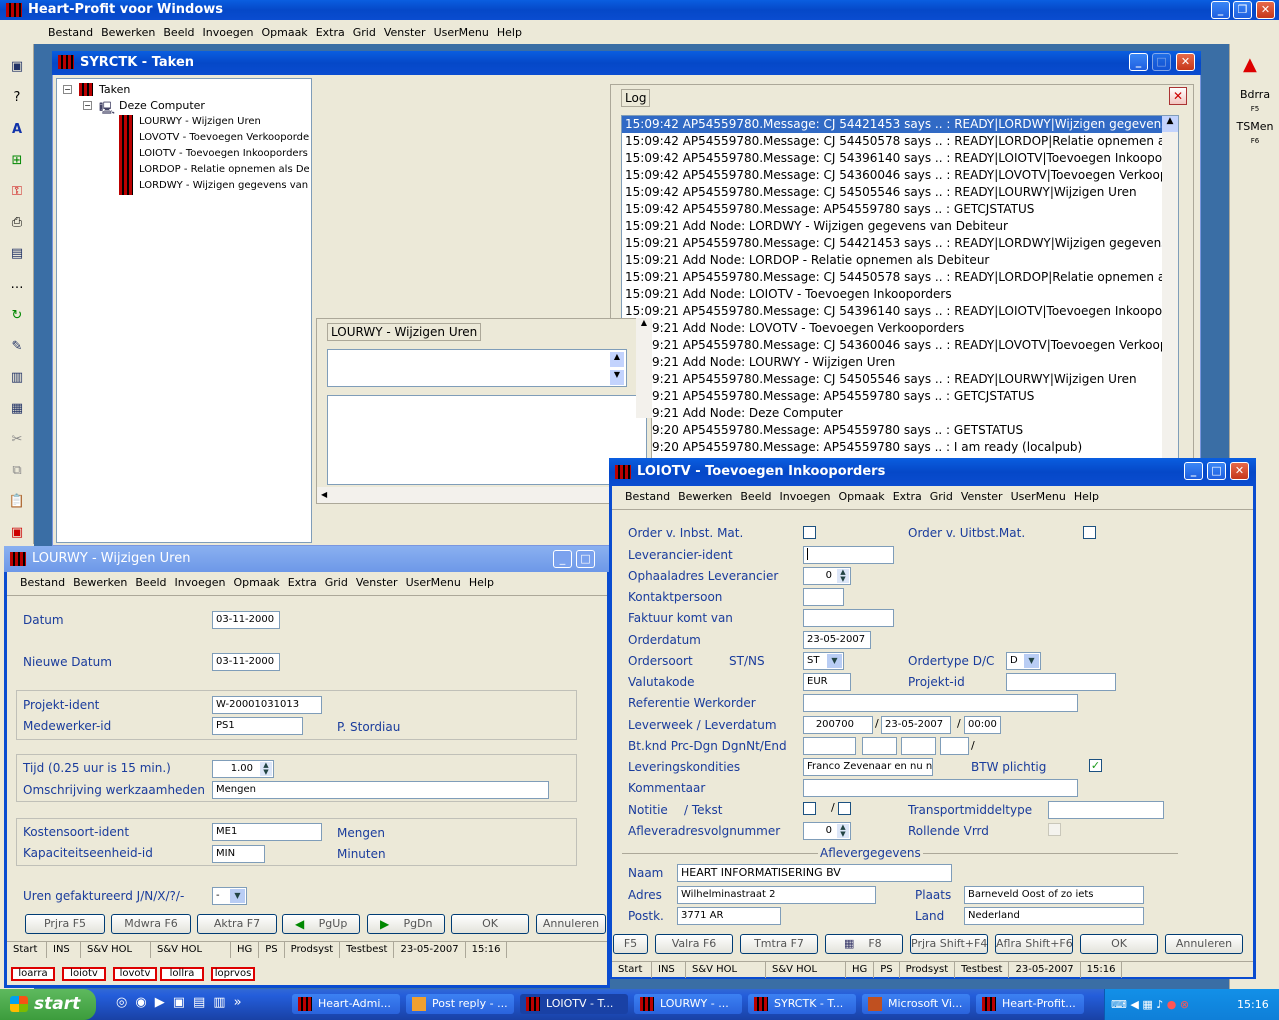 The height and width of the screenshot is (1020, 1279). I want to click on adres-field: Wilhelminastraat 2, so click(776, 895).